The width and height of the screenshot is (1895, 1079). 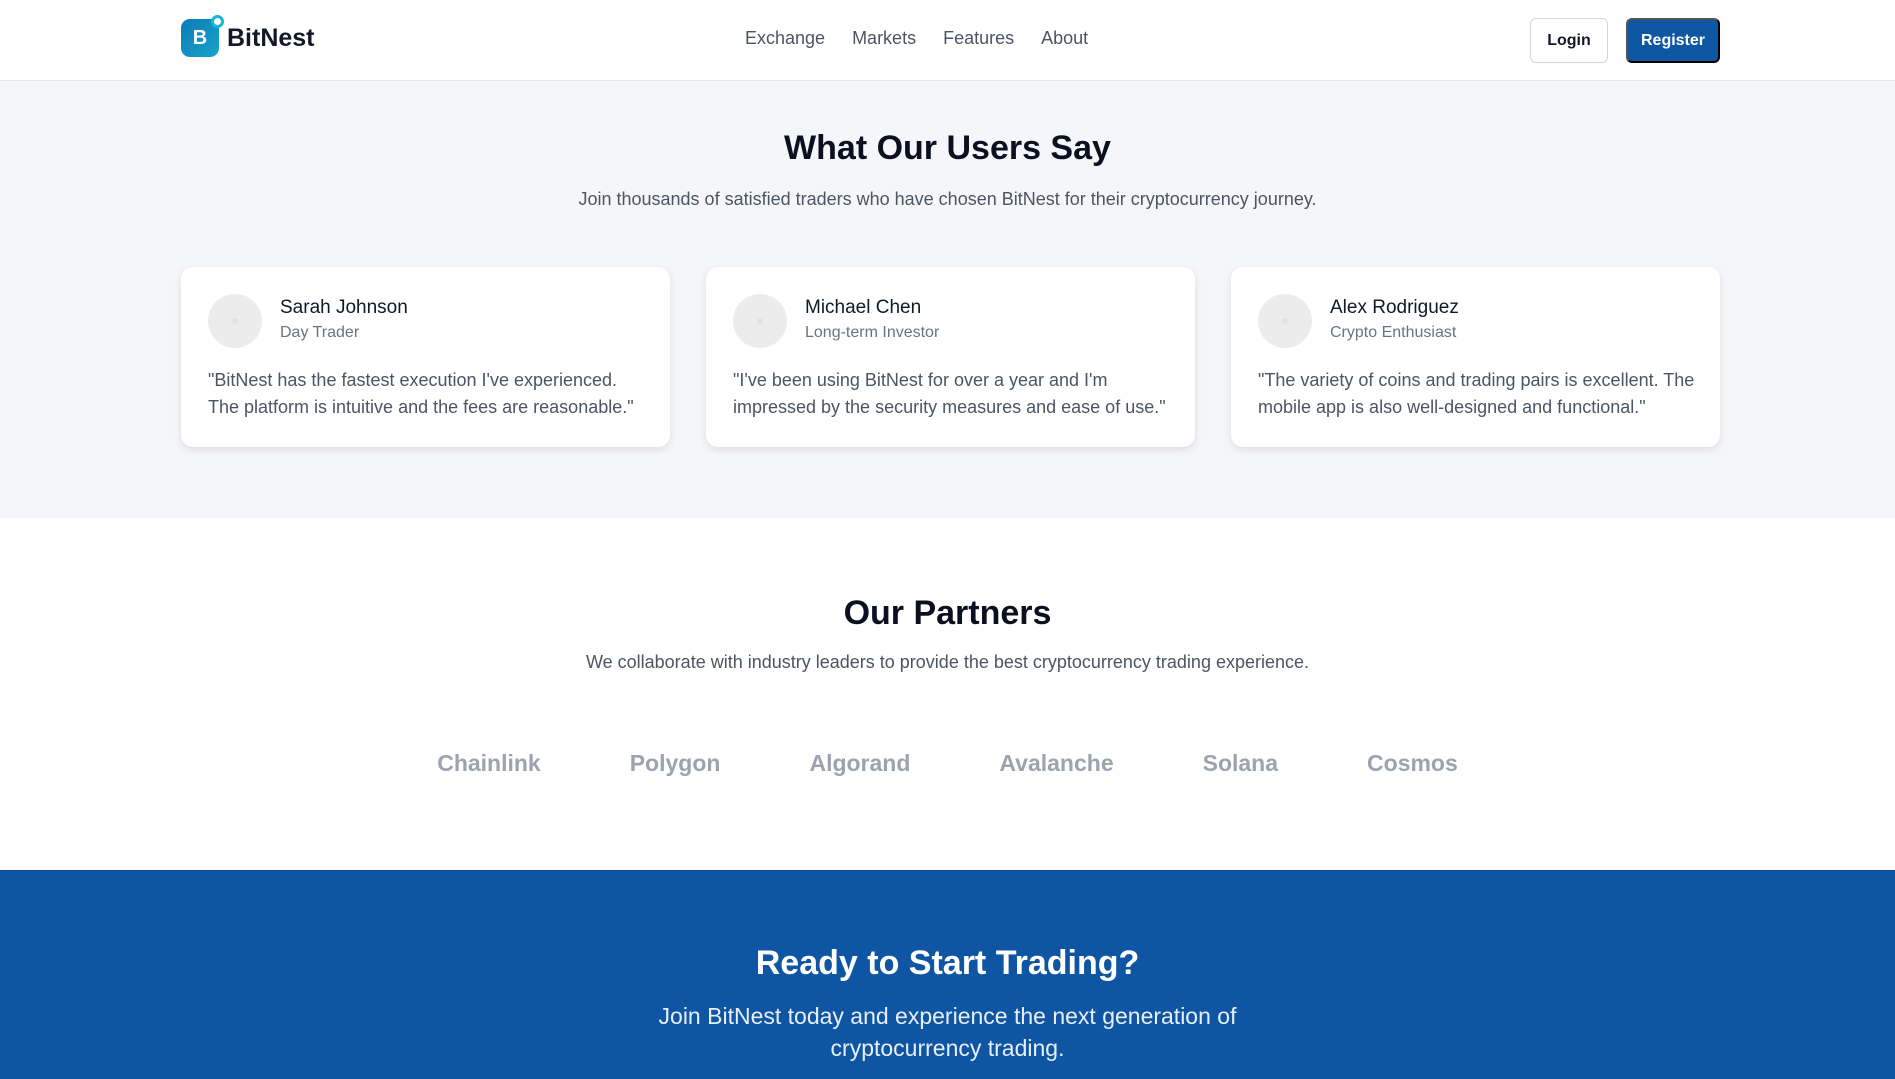 I want to click on partner-avalanche: Avalanche, so click(x=1056, y=763).